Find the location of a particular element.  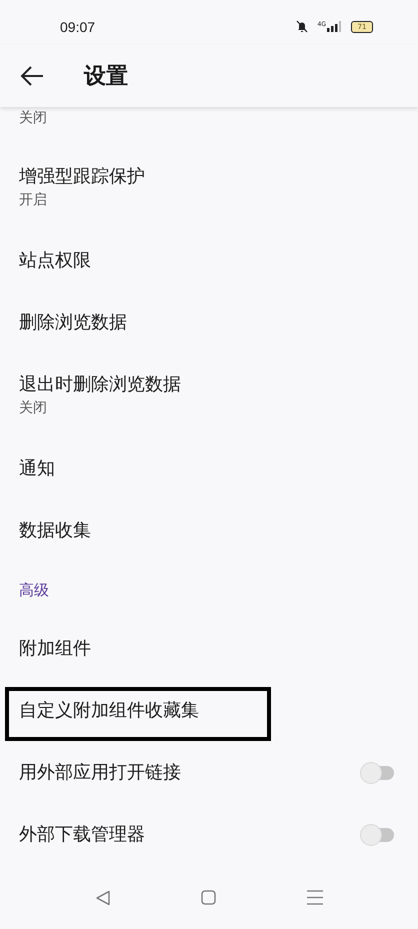

setting-title: 站点权限 is located at coordinates (55, 261).